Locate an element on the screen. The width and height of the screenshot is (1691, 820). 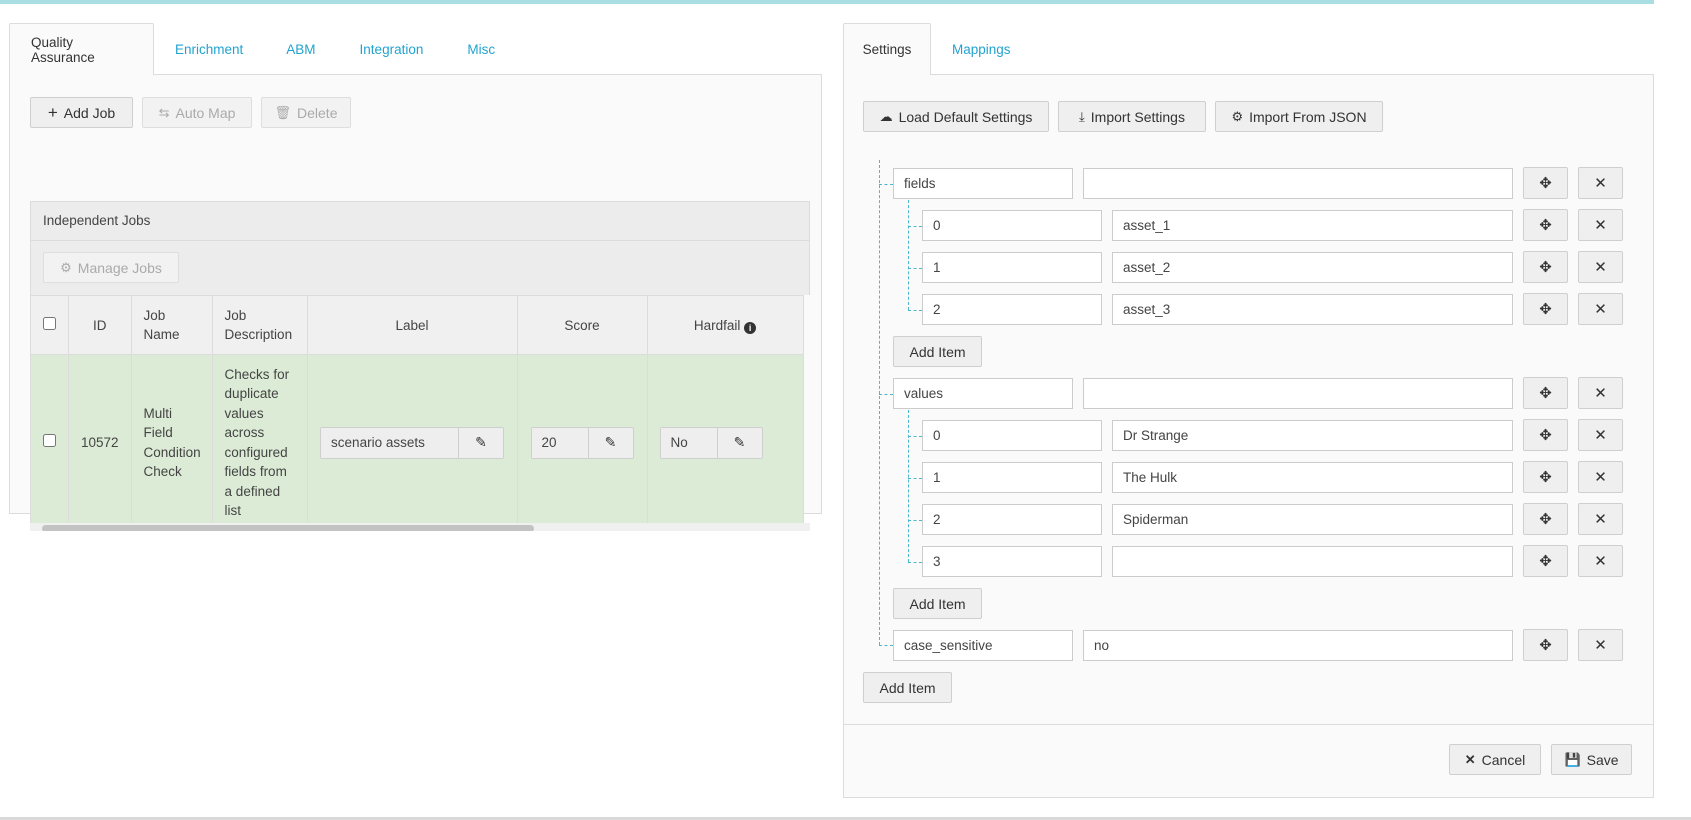
right-tab-bar: Settings Mappings is located at coordinates (937, 49).